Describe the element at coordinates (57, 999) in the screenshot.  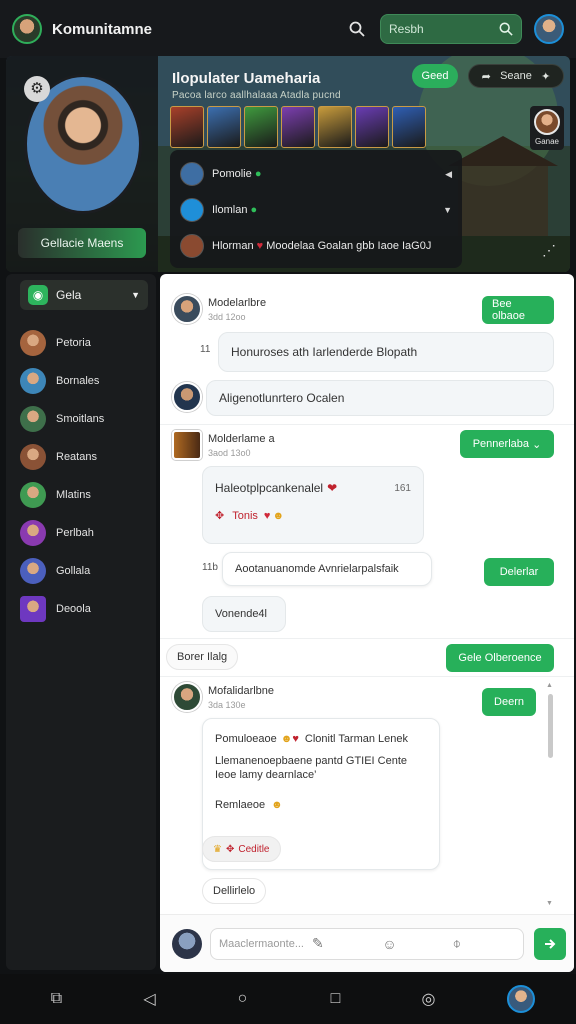
I see `recents-icon: ⧉` at that location.